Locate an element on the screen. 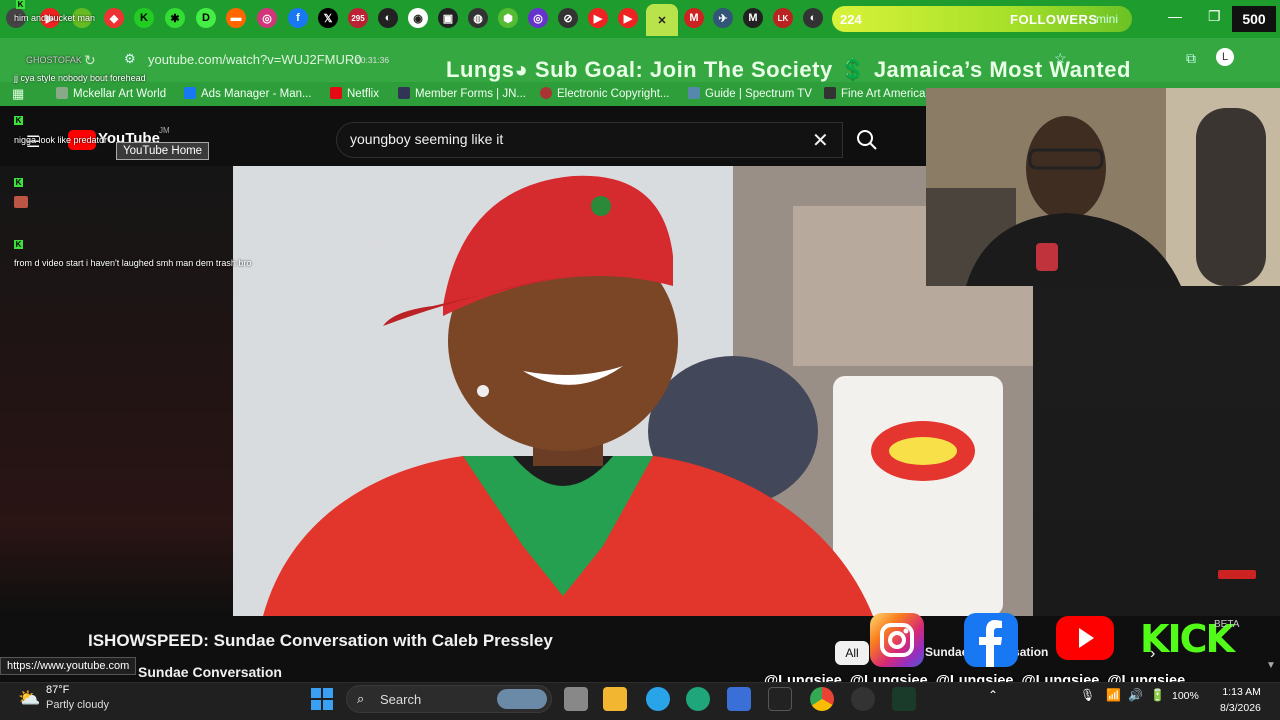 The height and width of the screenshot is (720, 1280). scroll-down-icon: ▼ is located at coordinates (1271, 665).